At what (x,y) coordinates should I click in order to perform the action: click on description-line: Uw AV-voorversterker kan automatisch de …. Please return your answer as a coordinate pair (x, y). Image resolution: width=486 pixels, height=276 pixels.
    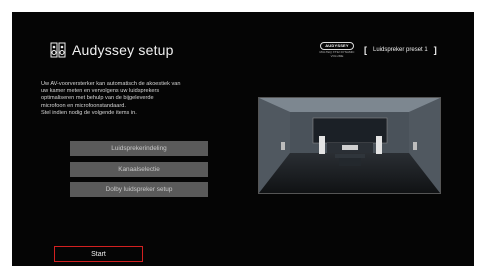
    Looking at the image, I should click on (111, 84).